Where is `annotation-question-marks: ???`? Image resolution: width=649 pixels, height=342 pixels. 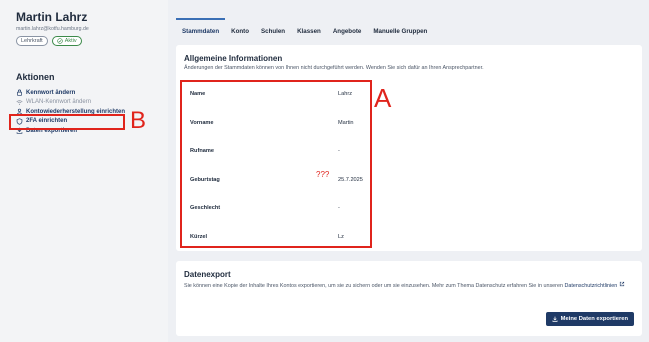
annotation-question-marks: ??? is located at coordinates (323, 174).